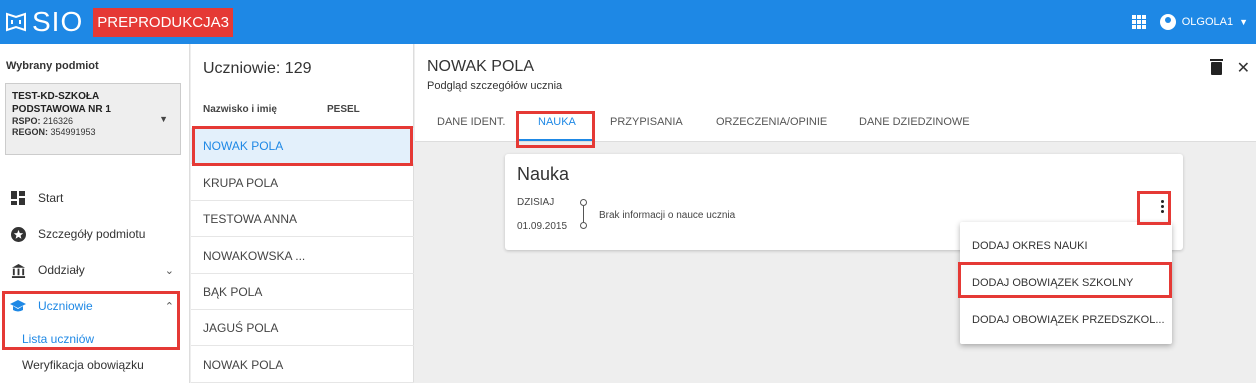 The width and height of the screenshot is (1256, 383). I want to click on timeline-date-start: 01.09.2015, so click(542, 226).